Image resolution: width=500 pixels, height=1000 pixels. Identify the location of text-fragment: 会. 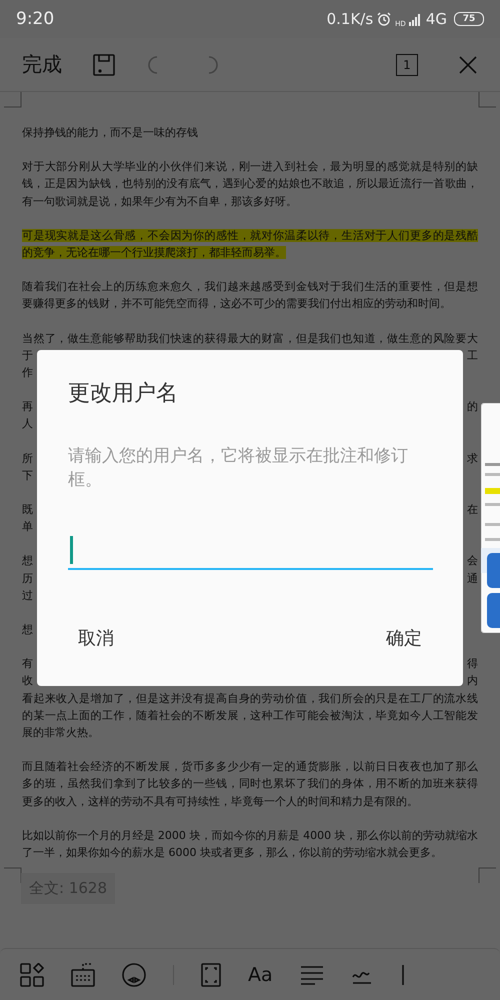
(472, 561).